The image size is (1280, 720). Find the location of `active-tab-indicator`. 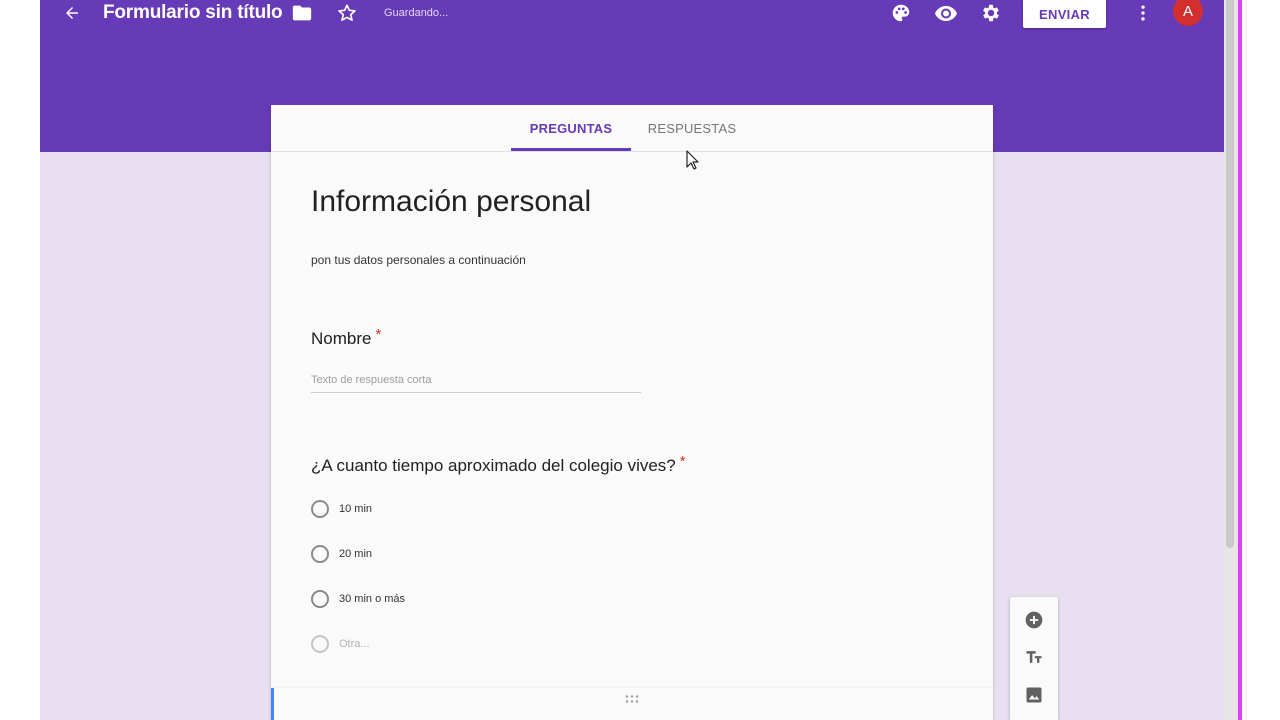

active-tab-indicator is located at coordinates (571, 149).